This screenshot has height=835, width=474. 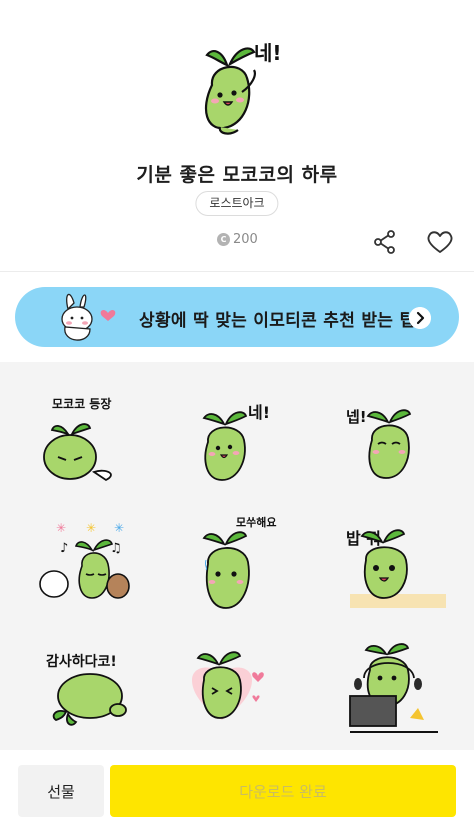 What do you see at coordinates (81, 661) in the screenshot?
I see `sticker-caption: 감사하다코!` at bounding box center [81, 661].